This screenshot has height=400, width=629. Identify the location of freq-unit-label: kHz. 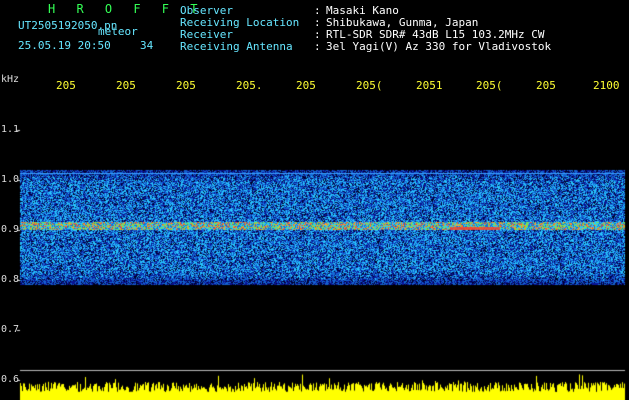
(10, 79).